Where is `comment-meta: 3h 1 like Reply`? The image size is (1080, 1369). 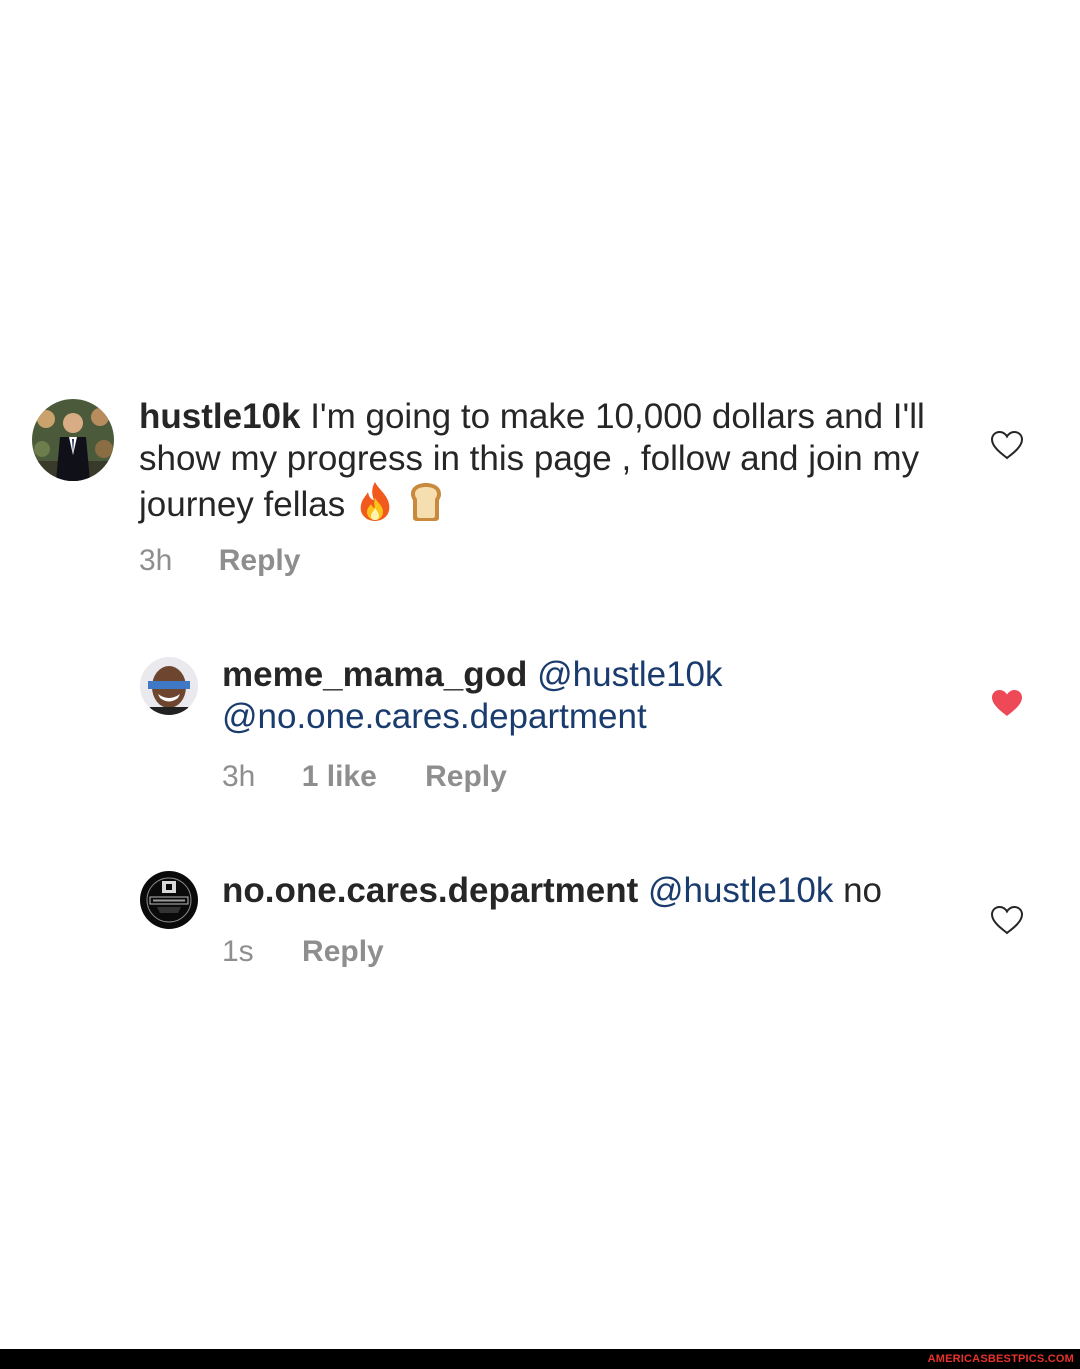
comment-meta: 3h 1 like Reply is located at coordinates (364, 777).